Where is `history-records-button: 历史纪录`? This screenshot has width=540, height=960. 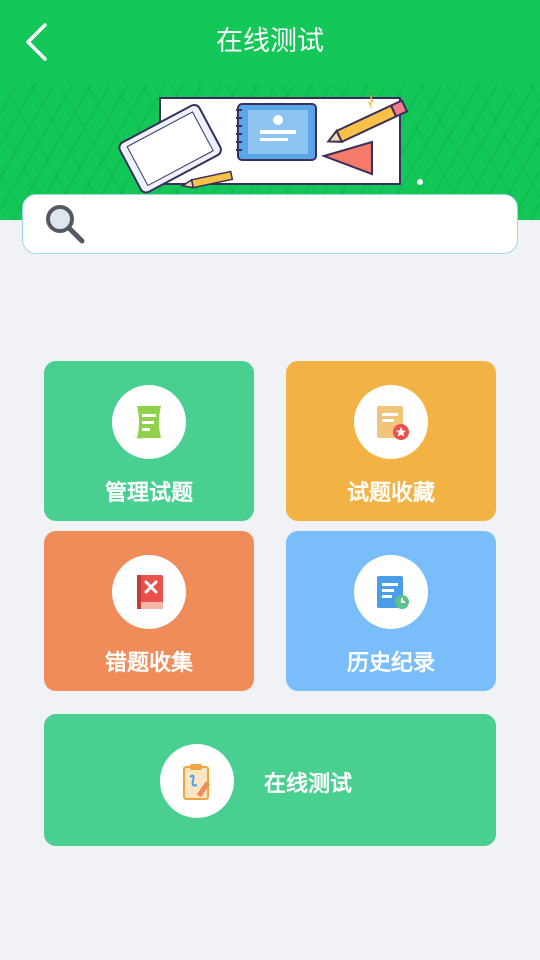 history-records-button: 历史纪录 is located at coordinates (391, 611).